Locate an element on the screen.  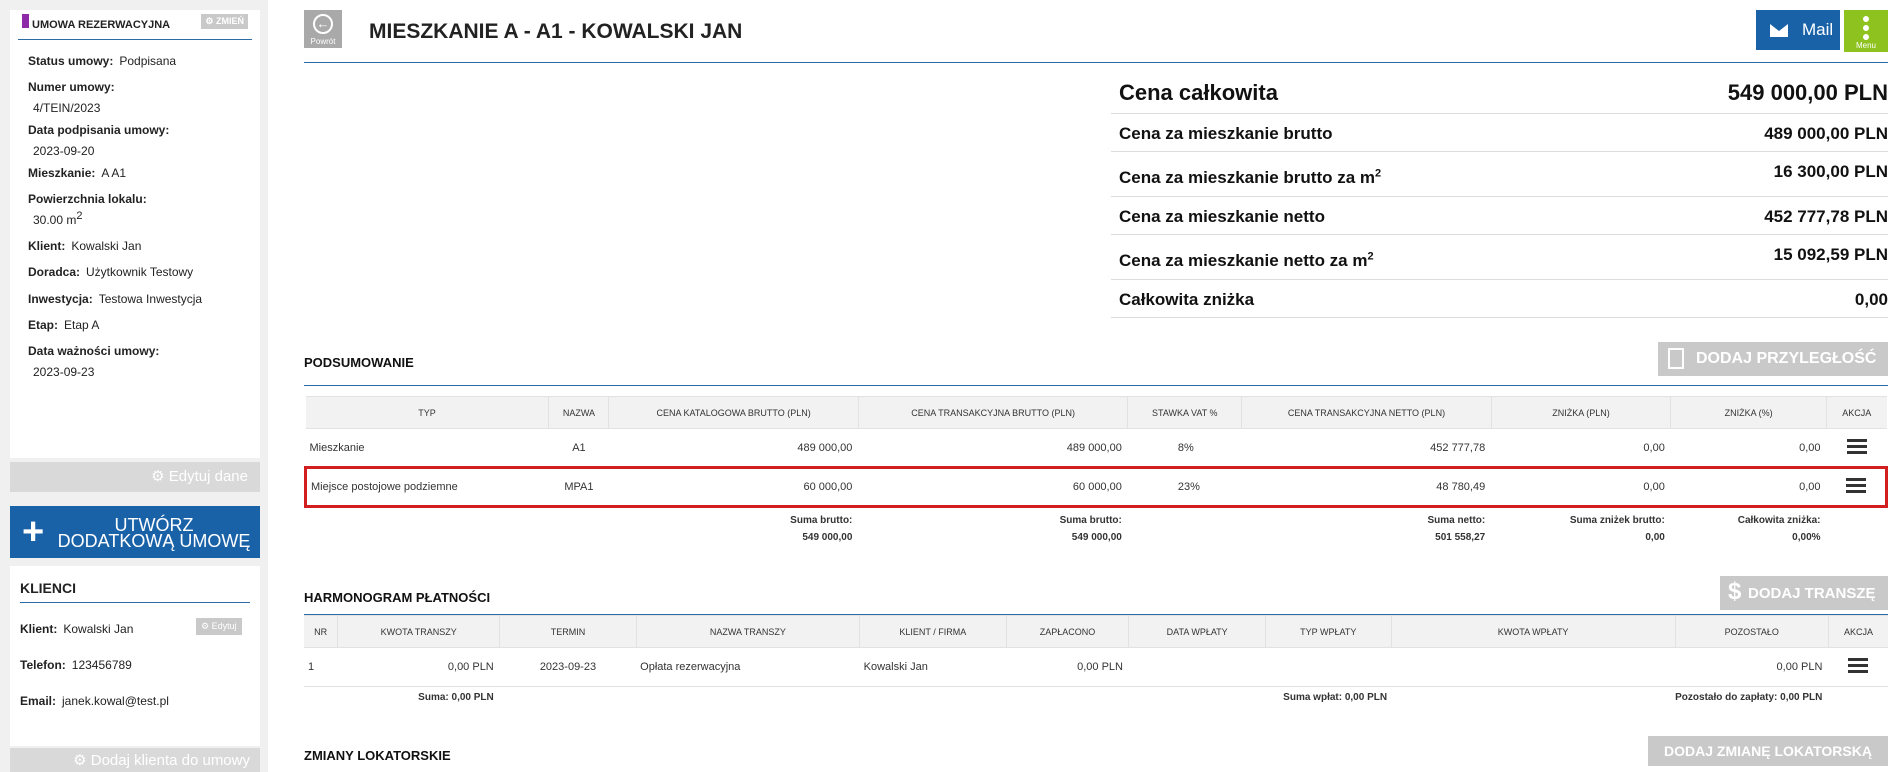
cell-trans-gross: 60 000,00 is located at coordinates (993, 487).